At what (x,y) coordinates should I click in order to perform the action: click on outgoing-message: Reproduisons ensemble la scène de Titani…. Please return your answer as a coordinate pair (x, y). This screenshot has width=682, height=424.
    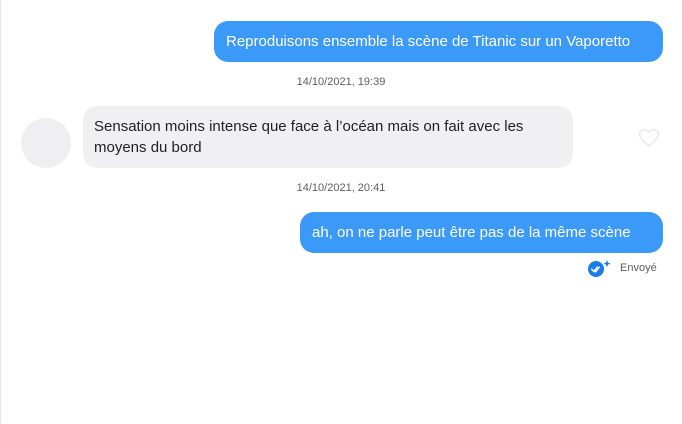
    Looking at the image, I should click on (438, 41).